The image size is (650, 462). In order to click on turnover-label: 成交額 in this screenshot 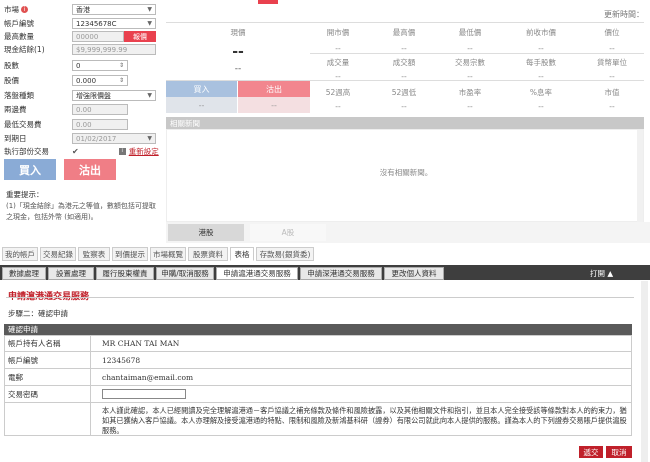, I will do `click(404, 62)`.